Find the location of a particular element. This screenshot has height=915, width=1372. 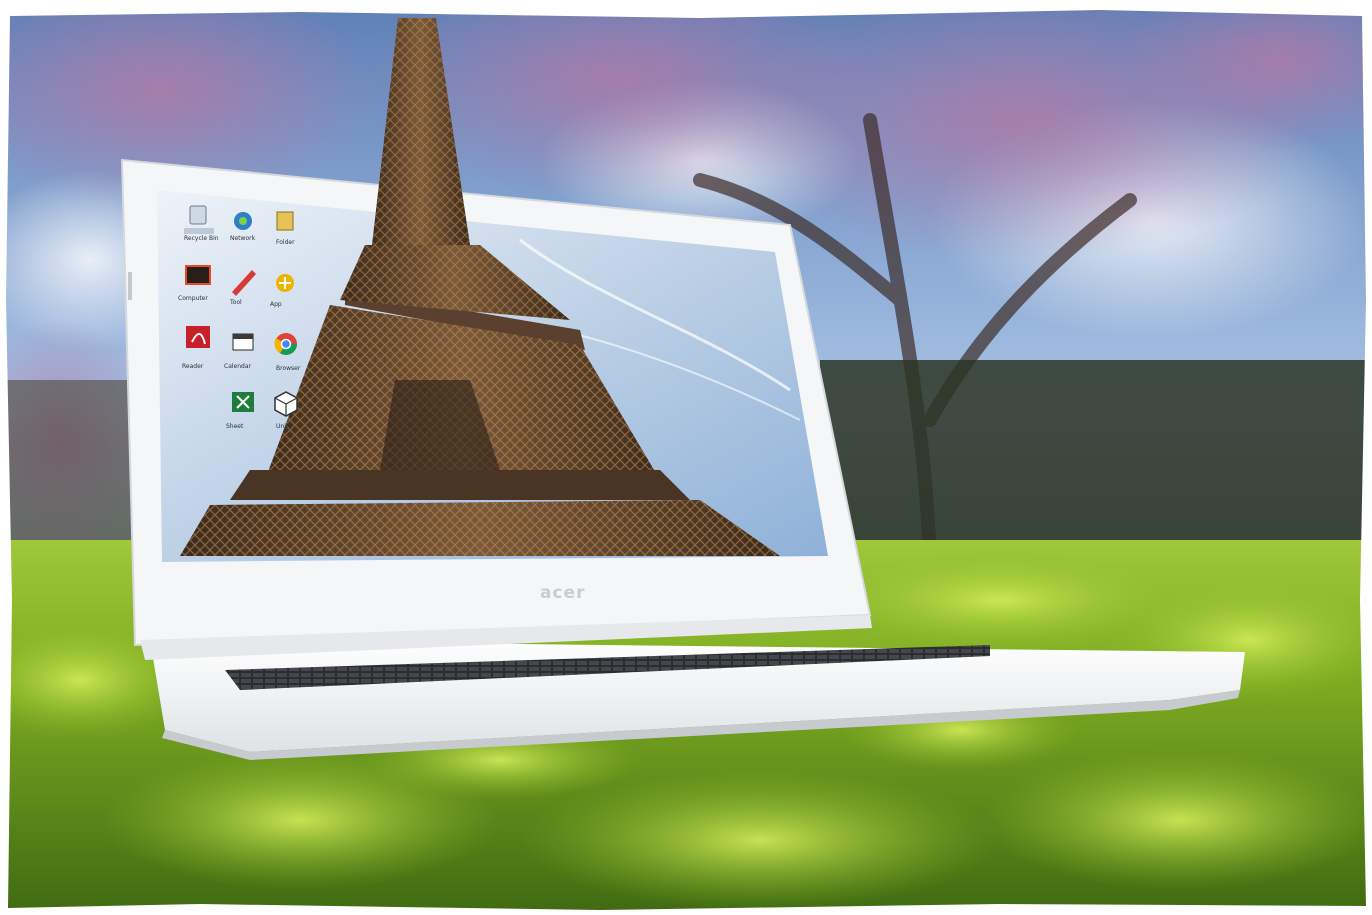

desktop-icon-label: Unity is located at coordinates (284, 426).